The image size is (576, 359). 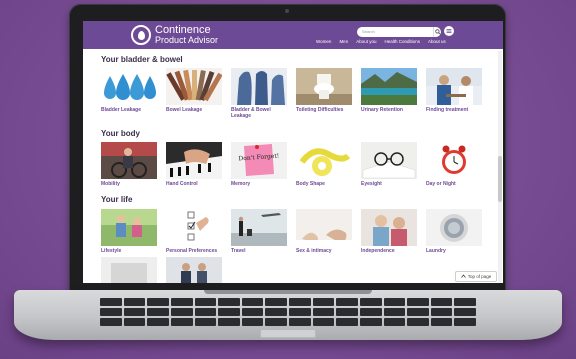 I want to click on laundry-image, so click(x=454, y=227).